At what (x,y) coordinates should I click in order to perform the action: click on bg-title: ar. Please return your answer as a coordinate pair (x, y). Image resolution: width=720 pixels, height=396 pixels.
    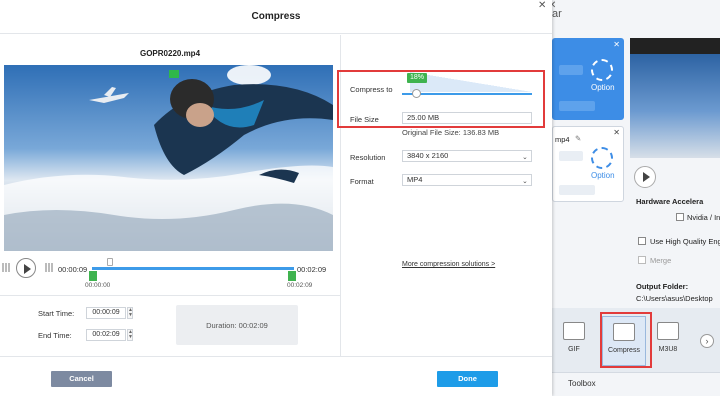
    Looking at the image, I should click on (557, 14).